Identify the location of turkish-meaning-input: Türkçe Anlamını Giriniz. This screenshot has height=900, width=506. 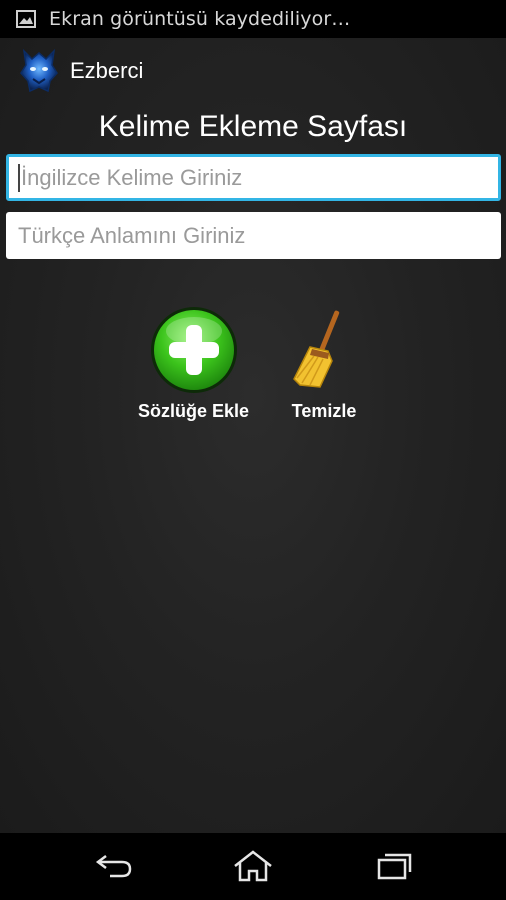
(253, 235).